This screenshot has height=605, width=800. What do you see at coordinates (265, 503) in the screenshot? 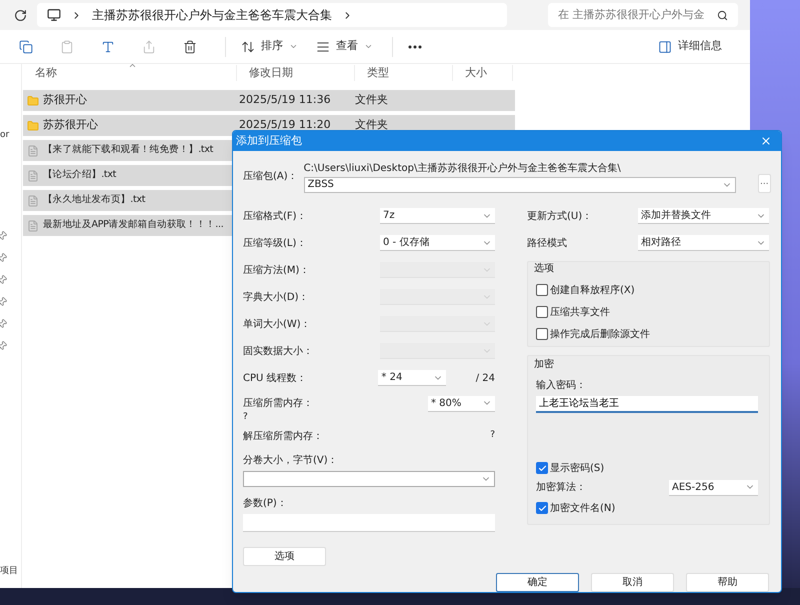
I see `field-label: 参数(P)：` at bounding box center [265, 503].